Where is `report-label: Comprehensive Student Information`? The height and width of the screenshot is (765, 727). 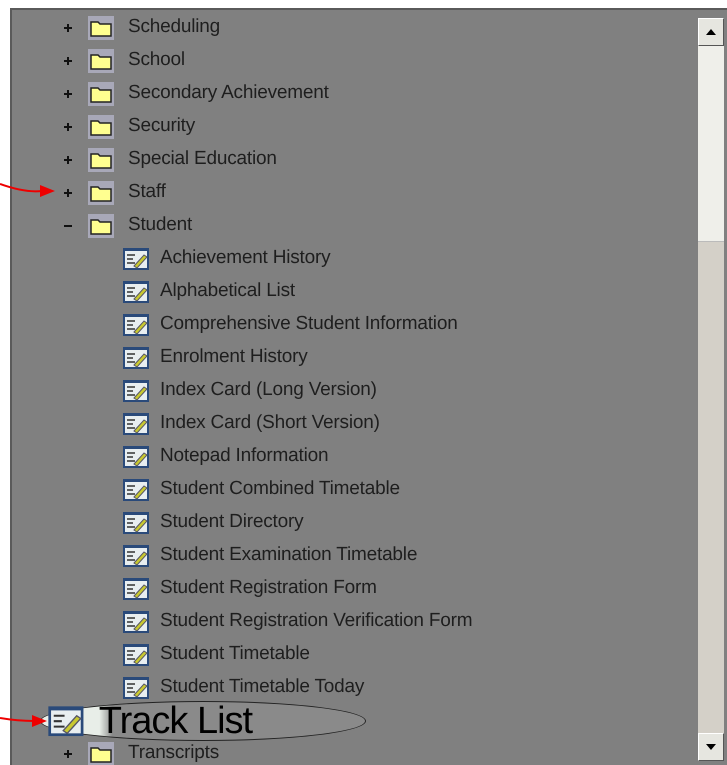
report-label: Comprehensive Student Information is located at coordinates (309, 324).